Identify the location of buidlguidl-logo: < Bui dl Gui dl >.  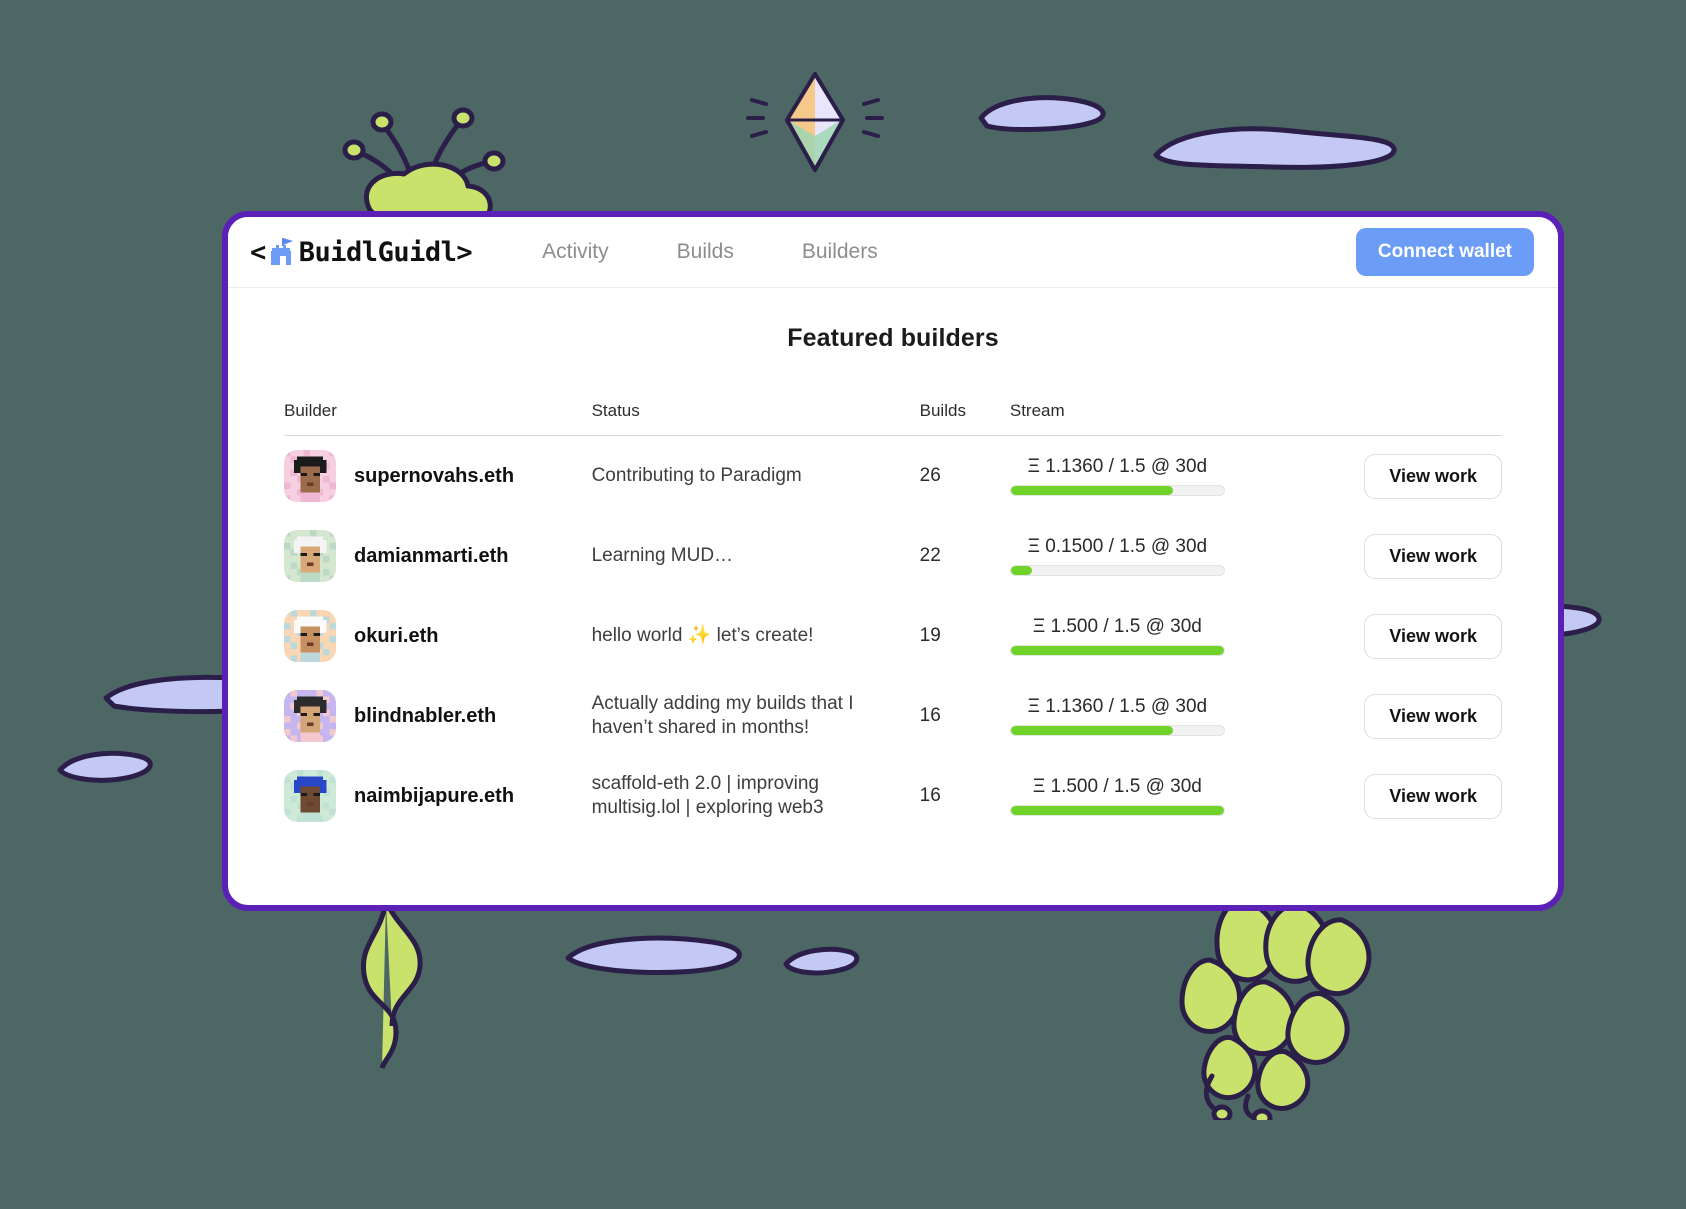
(361, 252).